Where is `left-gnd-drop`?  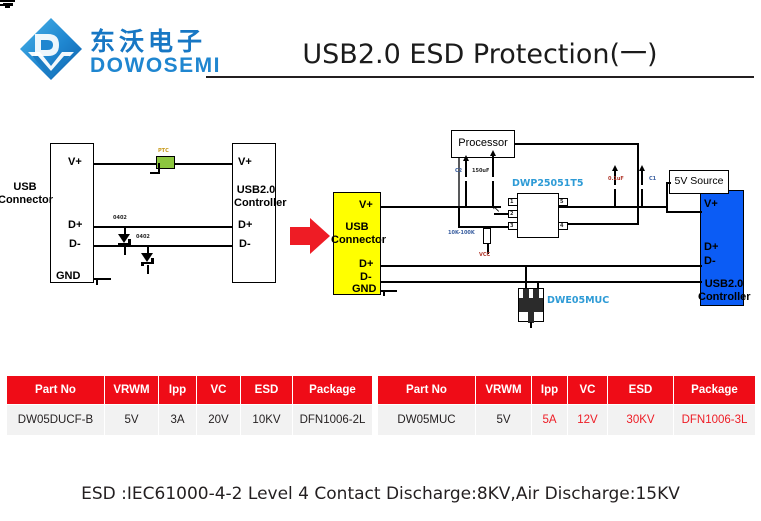
left-gnd-drop is located at coordinates (97, 281).